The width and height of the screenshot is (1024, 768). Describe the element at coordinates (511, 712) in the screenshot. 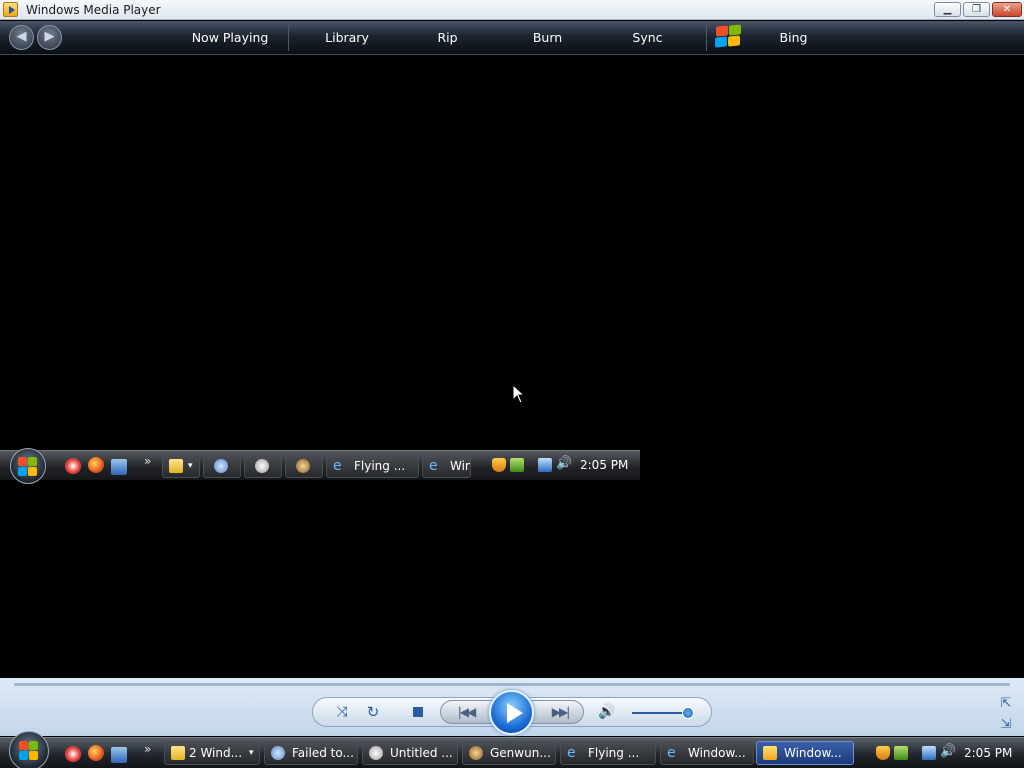

I see `play-button` at that location.